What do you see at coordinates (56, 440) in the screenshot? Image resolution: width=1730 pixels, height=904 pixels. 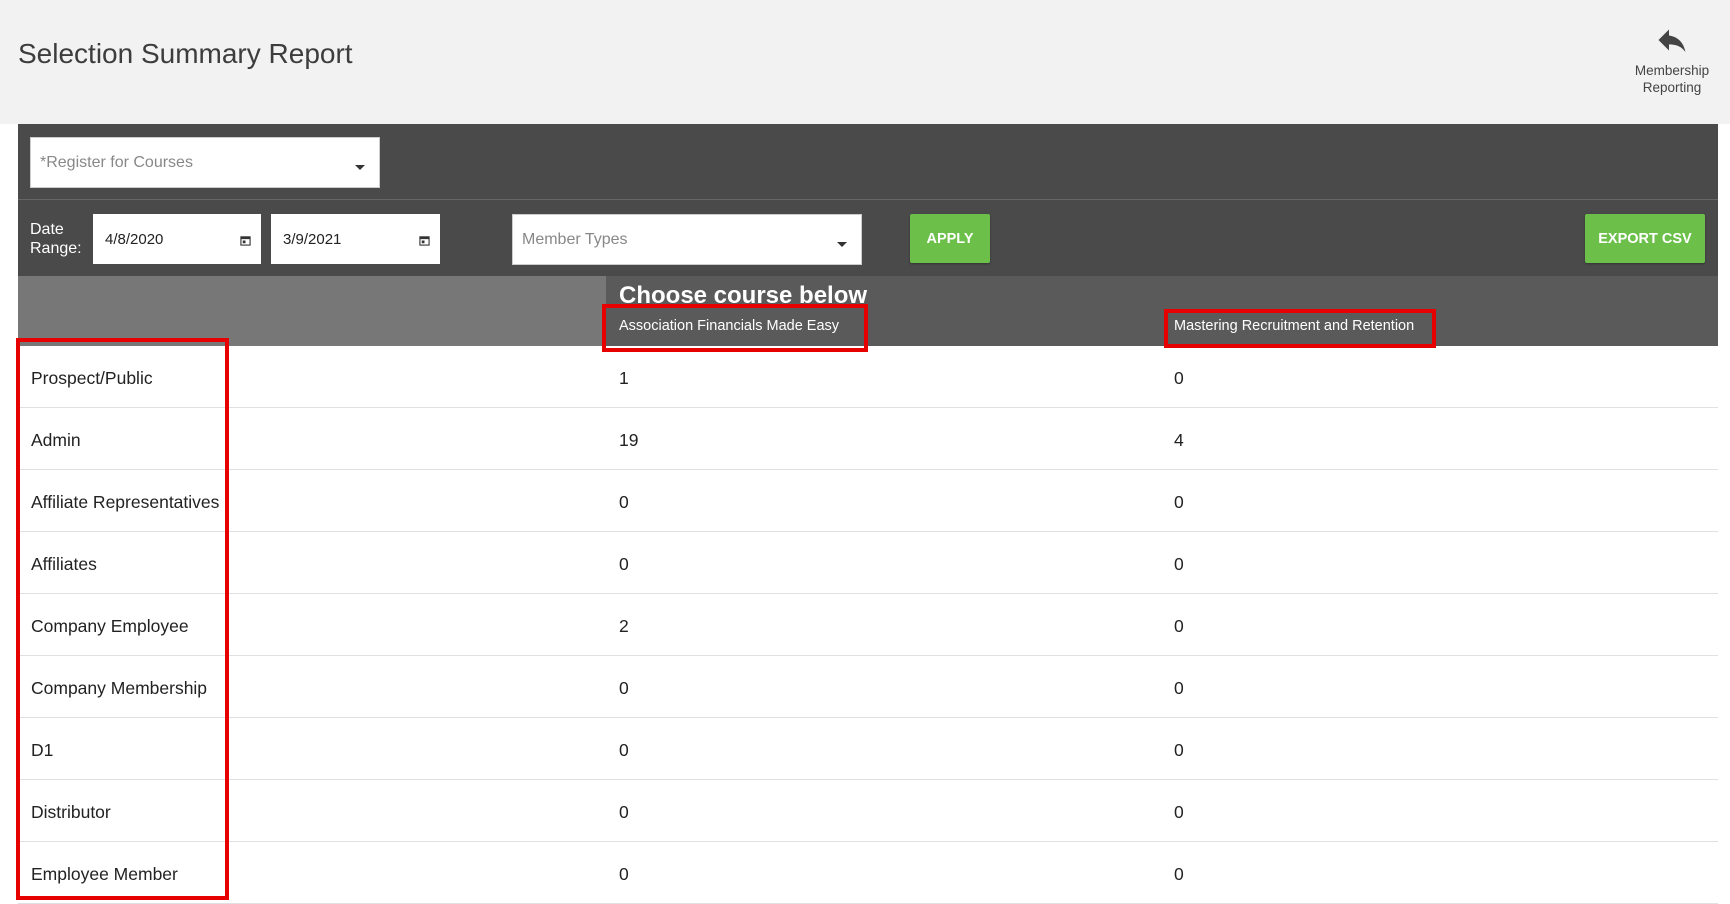 I see `row-label: Admin` at bounding box center [56, 440].